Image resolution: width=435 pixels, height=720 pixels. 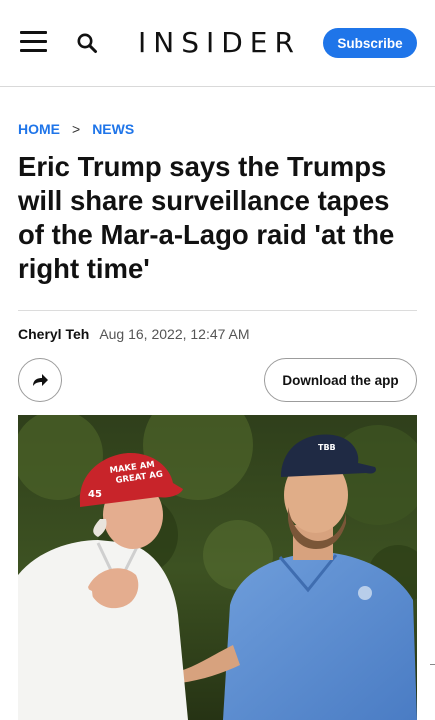 I want to click on byline: Cheryl Teh Aug 16, 2022, 12:47 AM, so click(x=134, y=334).